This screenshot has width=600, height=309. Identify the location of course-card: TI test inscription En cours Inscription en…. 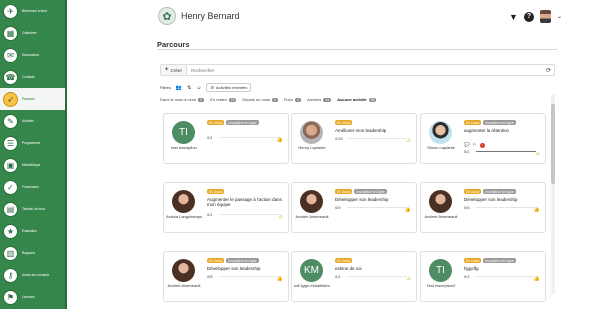
(226, 138).